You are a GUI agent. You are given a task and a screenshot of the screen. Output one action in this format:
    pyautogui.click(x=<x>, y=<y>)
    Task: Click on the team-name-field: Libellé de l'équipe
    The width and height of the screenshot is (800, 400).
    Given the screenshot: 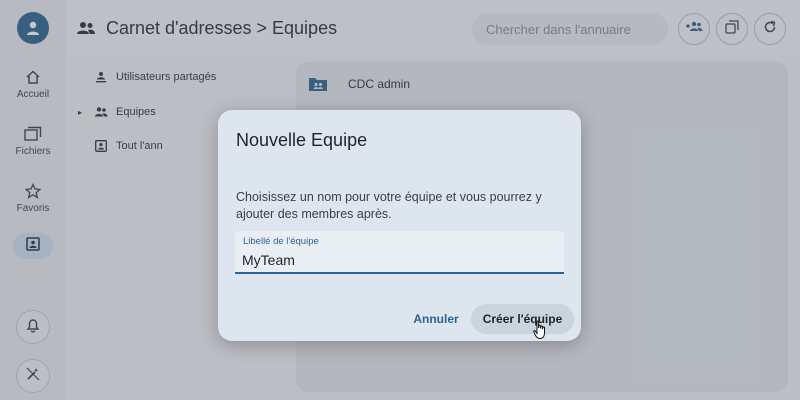 What is the action you would take?
    pyautogui.click(x=399, y=252)
    